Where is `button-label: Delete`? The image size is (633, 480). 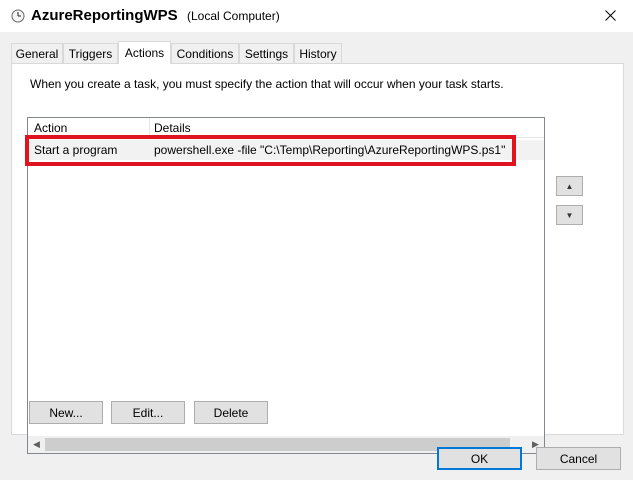
button-label: Delete is located at coordinates (231, 412).